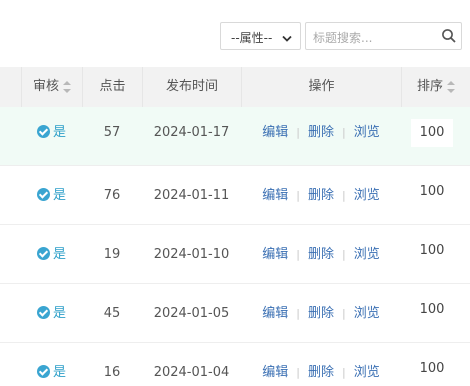 Image resolution: width=470 pixels, height=386 pixels. Describe the element at coordinates (287, 39) in the screenshot. I see `chevron-down-icon` at that location.